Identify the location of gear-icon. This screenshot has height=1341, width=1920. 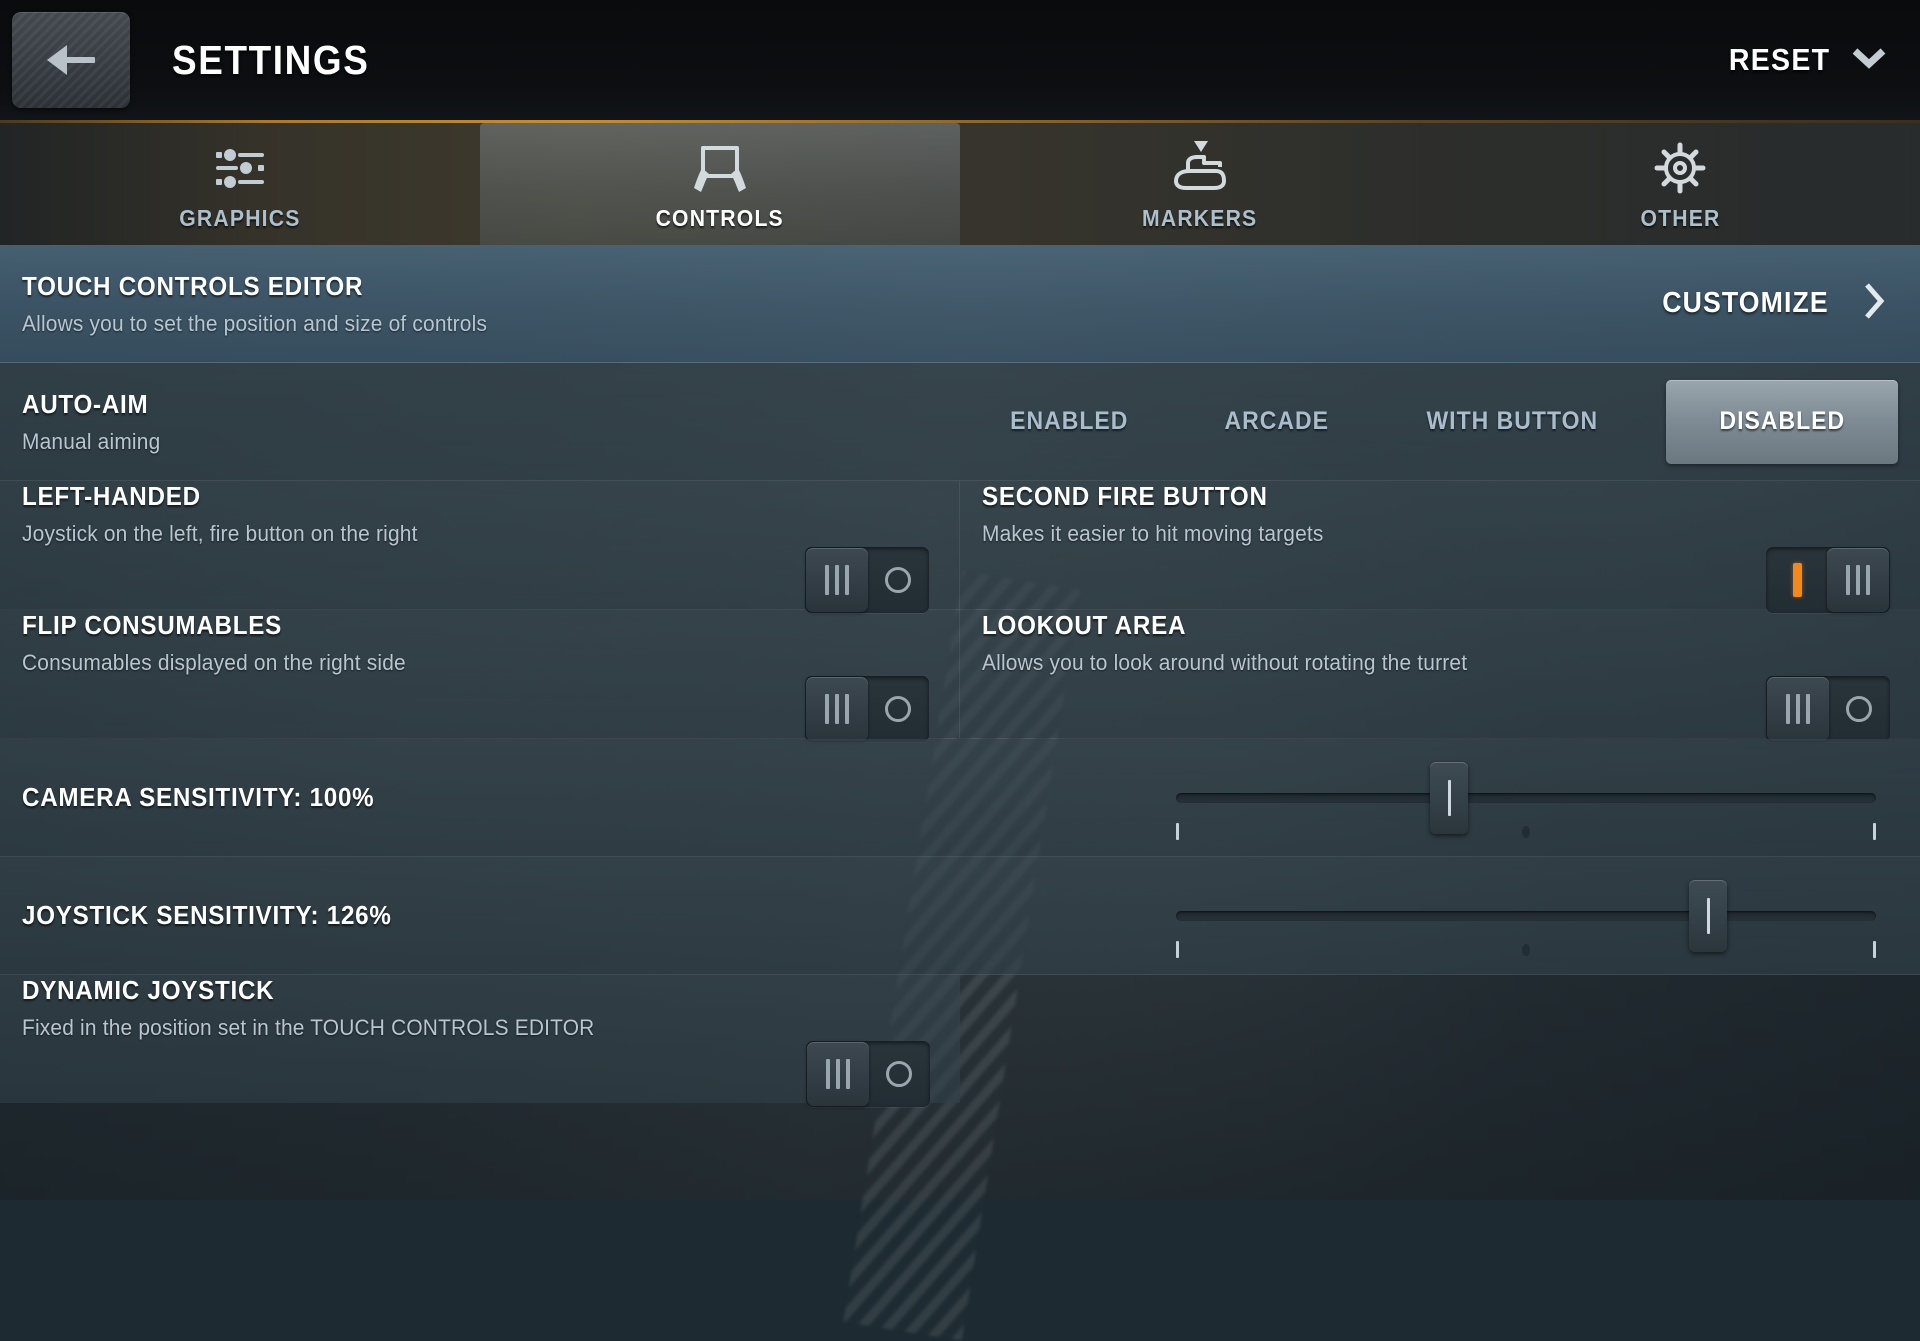
(1680, 168).